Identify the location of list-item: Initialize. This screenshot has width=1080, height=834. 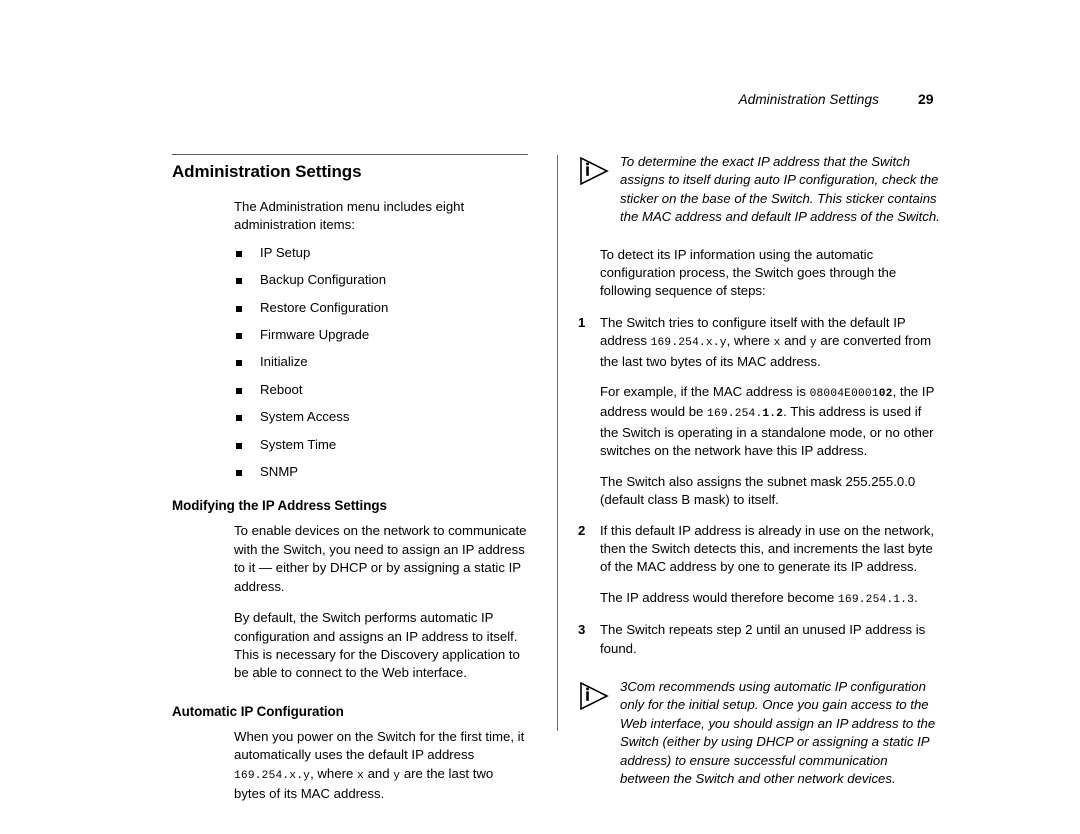
(381, 362).